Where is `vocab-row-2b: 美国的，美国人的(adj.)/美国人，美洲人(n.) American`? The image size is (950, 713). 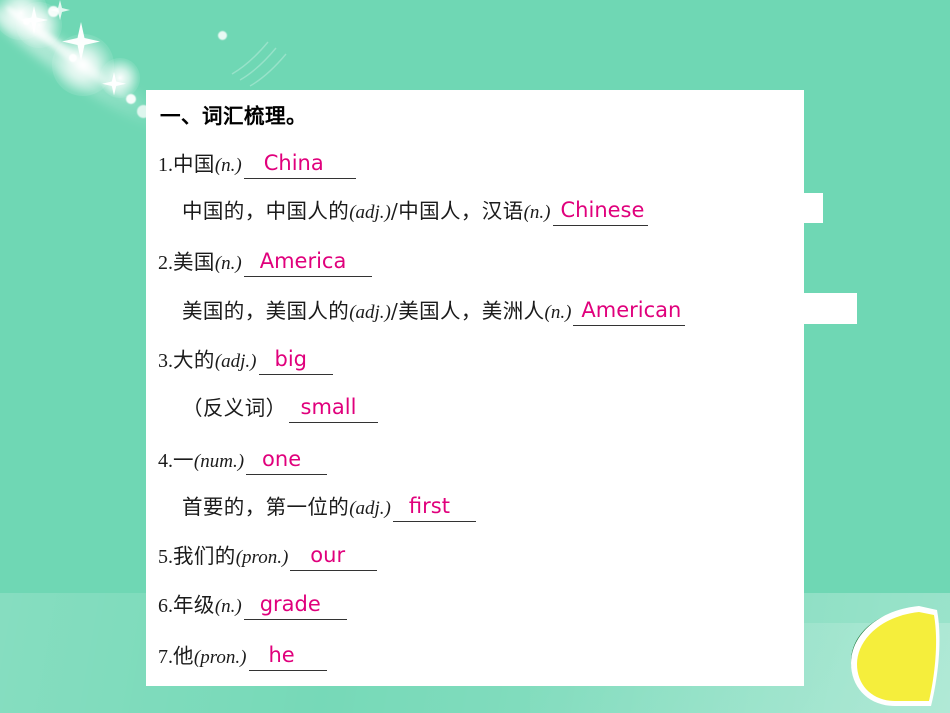 vocab-row-2b: 美国的，美国人的(adj.)/美国人，美洲人(n.) American is located at coordinates (434, 310).